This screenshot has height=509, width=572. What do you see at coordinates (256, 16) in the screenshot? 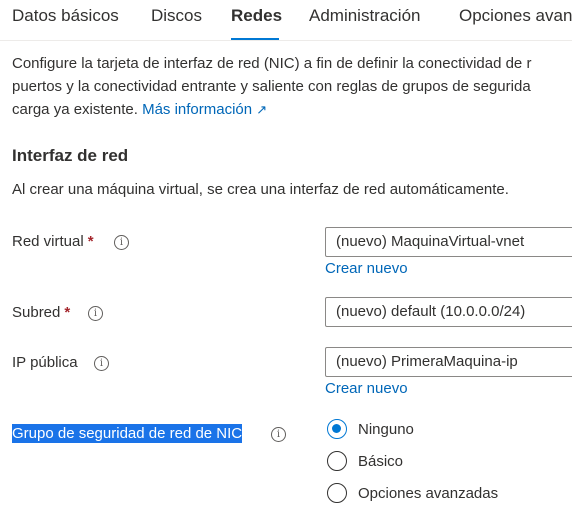
I see `tab-redes: Redes` at bounding box center [256, 16].